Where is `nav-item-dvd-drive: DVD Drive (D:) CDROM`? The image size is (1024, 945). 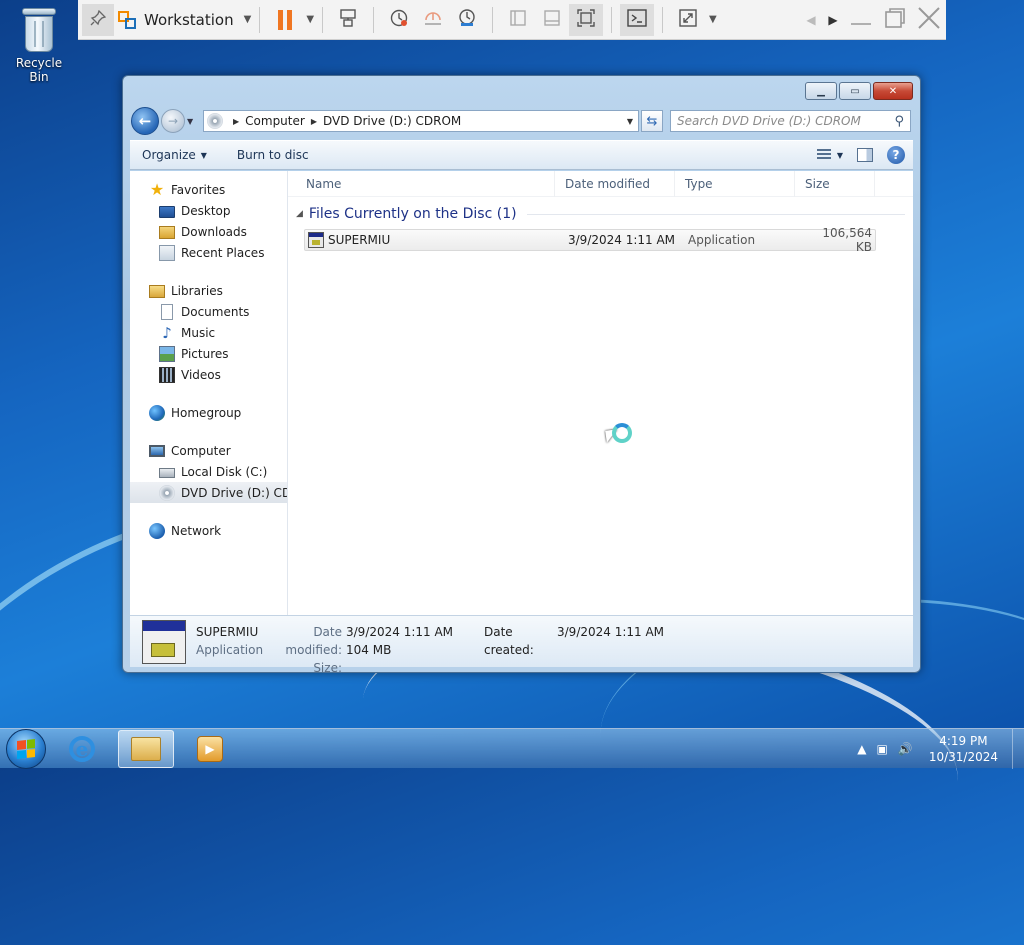 nav-item-dvd-drive: DVD Drive (D:) CDROM is located at coordinates (208, 492).